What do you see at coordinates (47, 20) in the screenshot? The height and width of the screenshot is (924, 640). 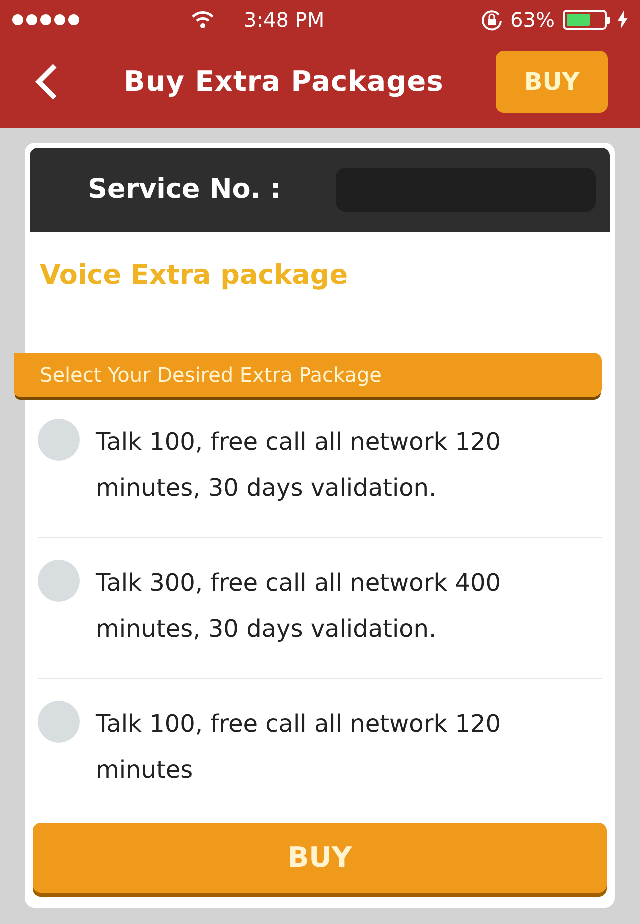 I see `signal-icon` at bounding box center [47, 20].